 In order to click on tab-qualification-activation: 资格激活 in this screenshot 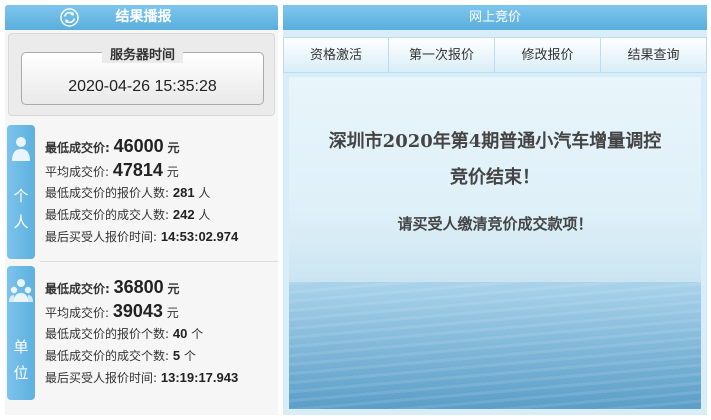, I will do `click(336, 55)`.